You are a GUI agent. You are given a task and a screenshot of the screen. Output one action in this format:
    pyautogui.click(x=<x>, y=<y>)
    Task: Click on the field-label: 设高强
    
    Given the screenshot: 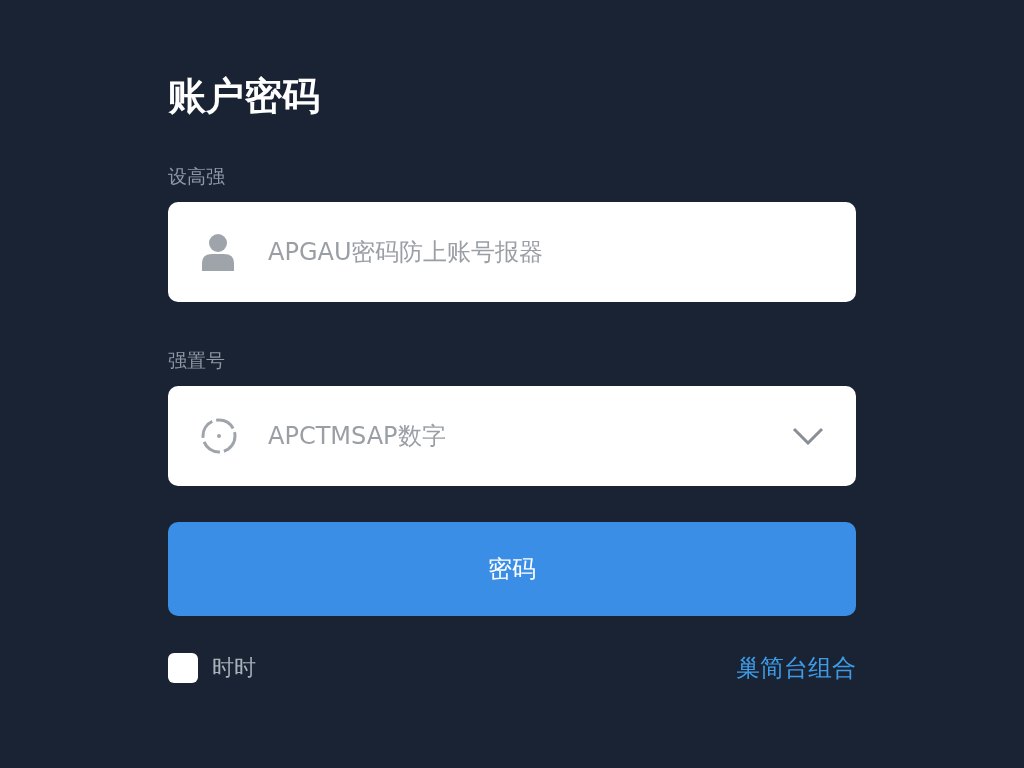 What is the action you would take?
    pyautogui.click(x=197, y=176)
    